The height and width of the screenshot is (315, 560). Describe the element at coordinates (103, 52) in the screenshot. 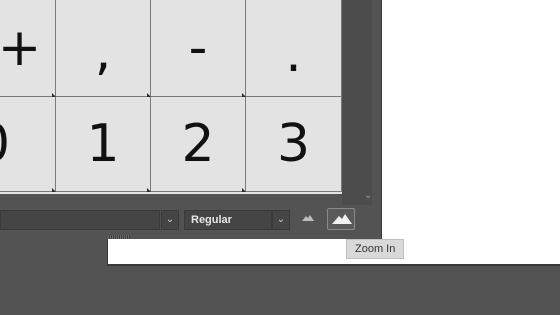

I see `glyph-char: ,` at that location.